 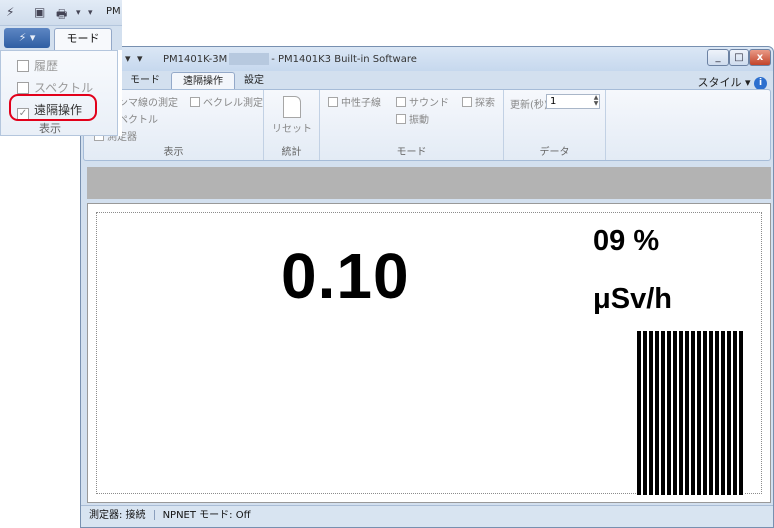 I want to click on ribbon-group-mode: 中性子線 サウンド 振動 探索 モード, so click(x=412, y=125).